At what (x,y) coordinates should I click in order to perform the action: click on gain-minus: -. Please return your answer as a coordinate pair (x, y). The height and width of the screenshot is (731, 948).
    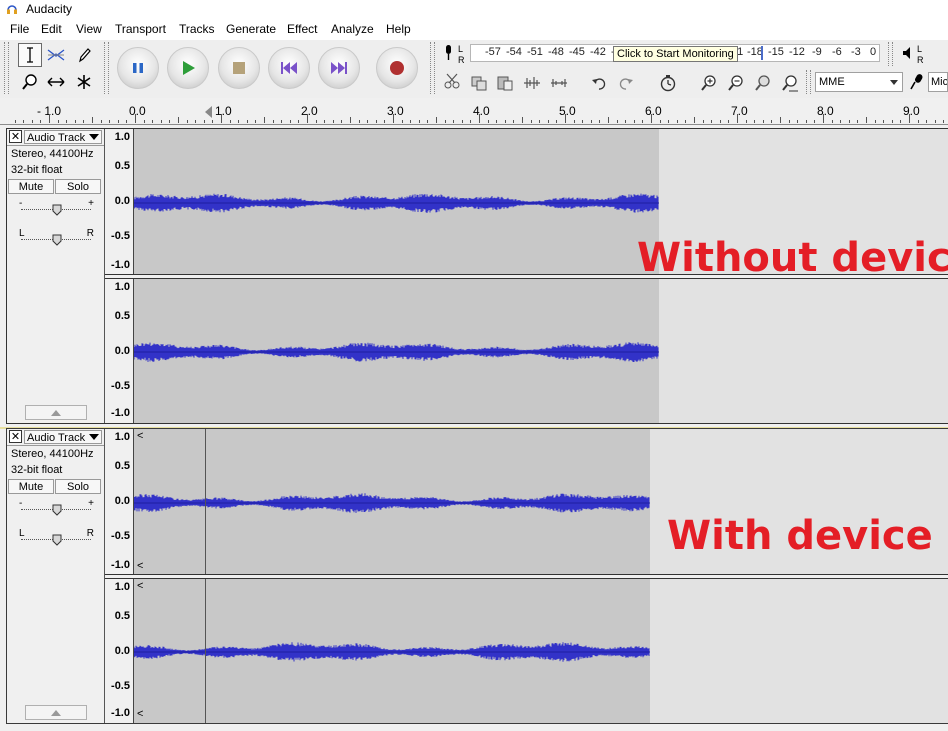
    Looking at the image, I should click on (21, 203).